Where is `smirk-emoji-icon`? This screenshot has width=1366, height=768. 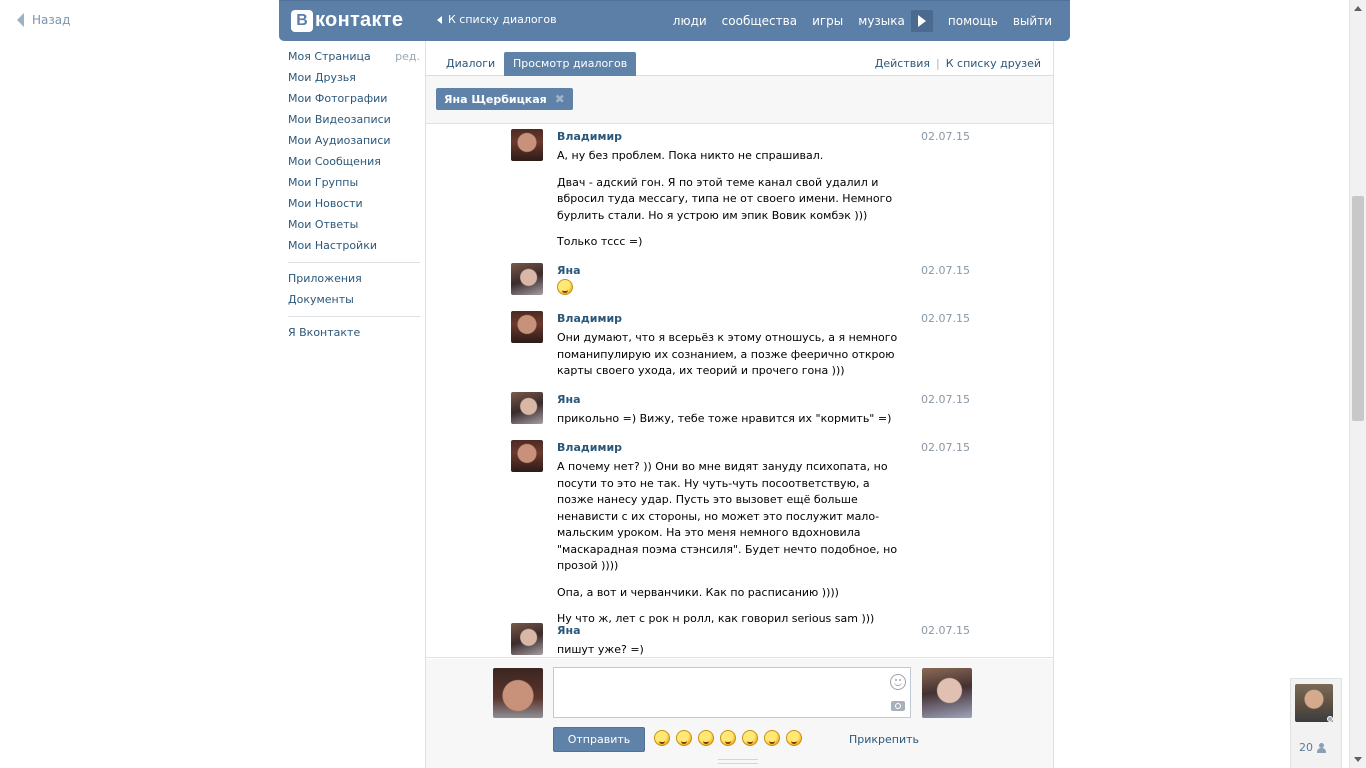
smirk-emoji-icon is located at coordinates (772, 738).